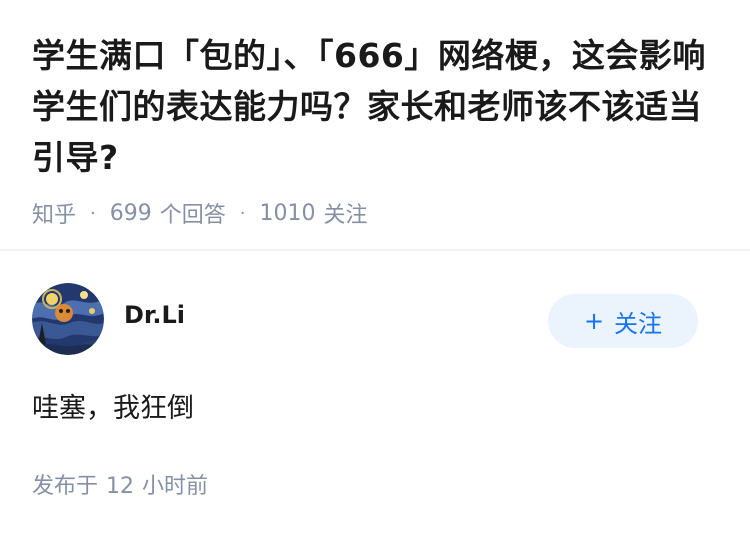 Image resolution: width=750 pixels, height=534 pixels. Describe the element at coordinates (375, 213) in the screenshot. I see `question-meta: 知乎 · 699 个回答 · 1010 关注` at that location.